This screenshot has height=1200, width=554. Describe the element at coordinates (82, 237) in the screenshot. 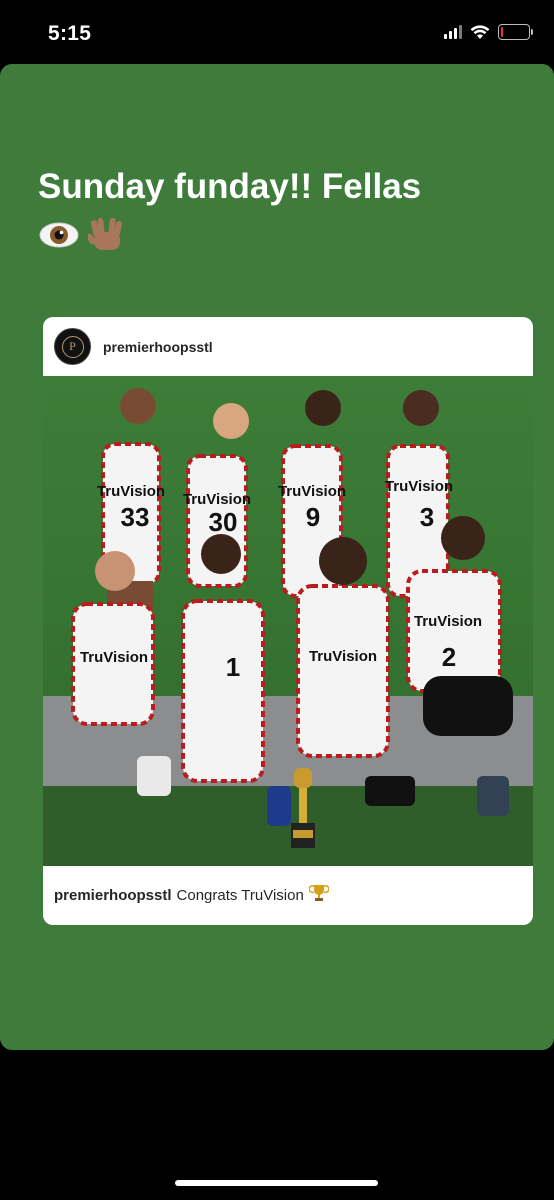

I see `story-emojis` at that location.